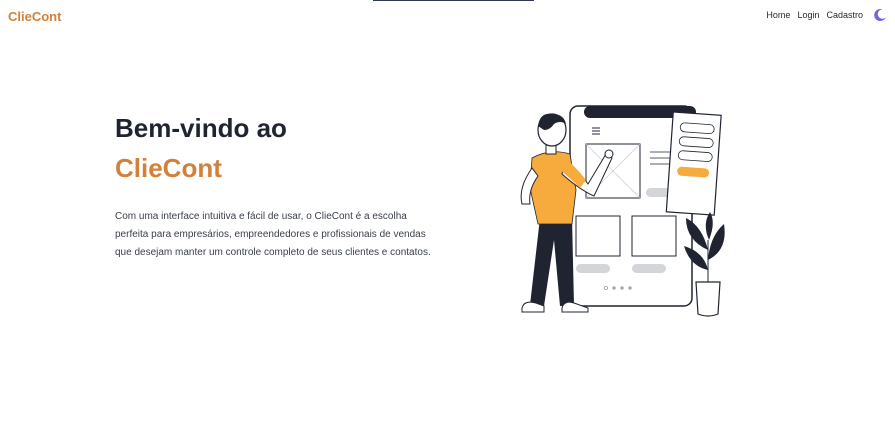 This screenshot has width=895, height=430. Describe the element at coordinates (168, 168) in the screenshot. I see `hero-title-brand: ClieCont` at that location.